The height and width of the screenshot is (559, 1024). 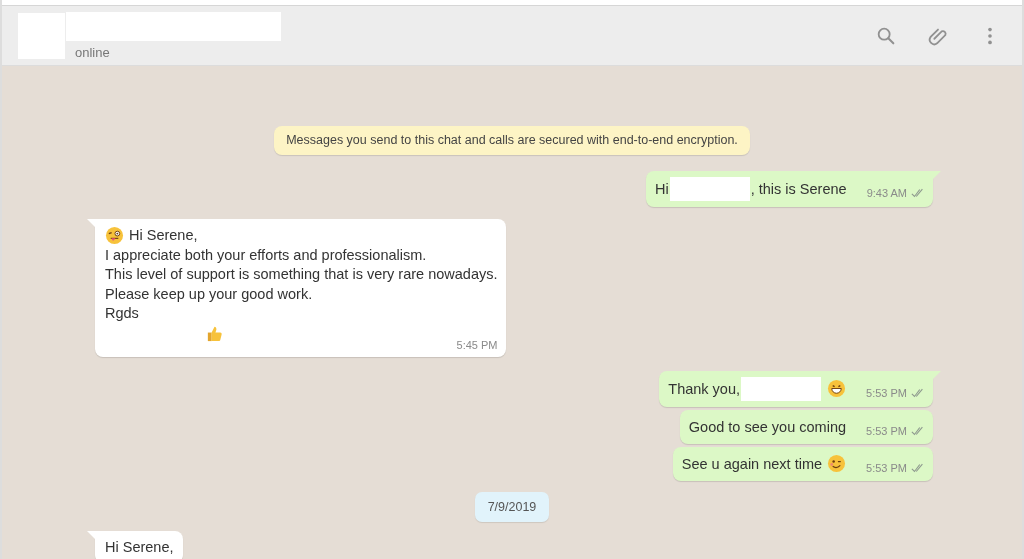 I want to click on message-text: Rgds, so click(x=122, y=313).